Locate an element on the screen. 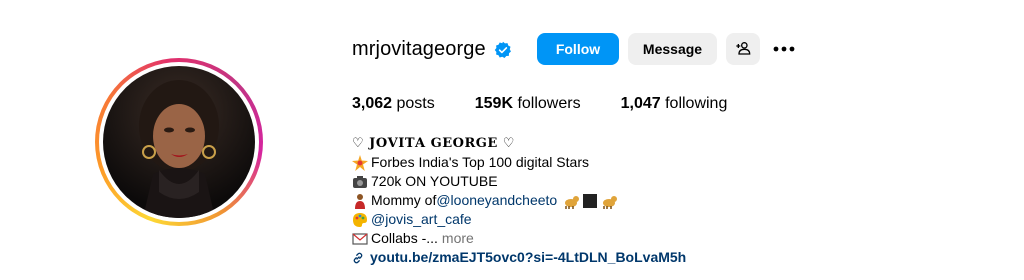  followers-stat: 159K followers is located at coordinates (528, 104).